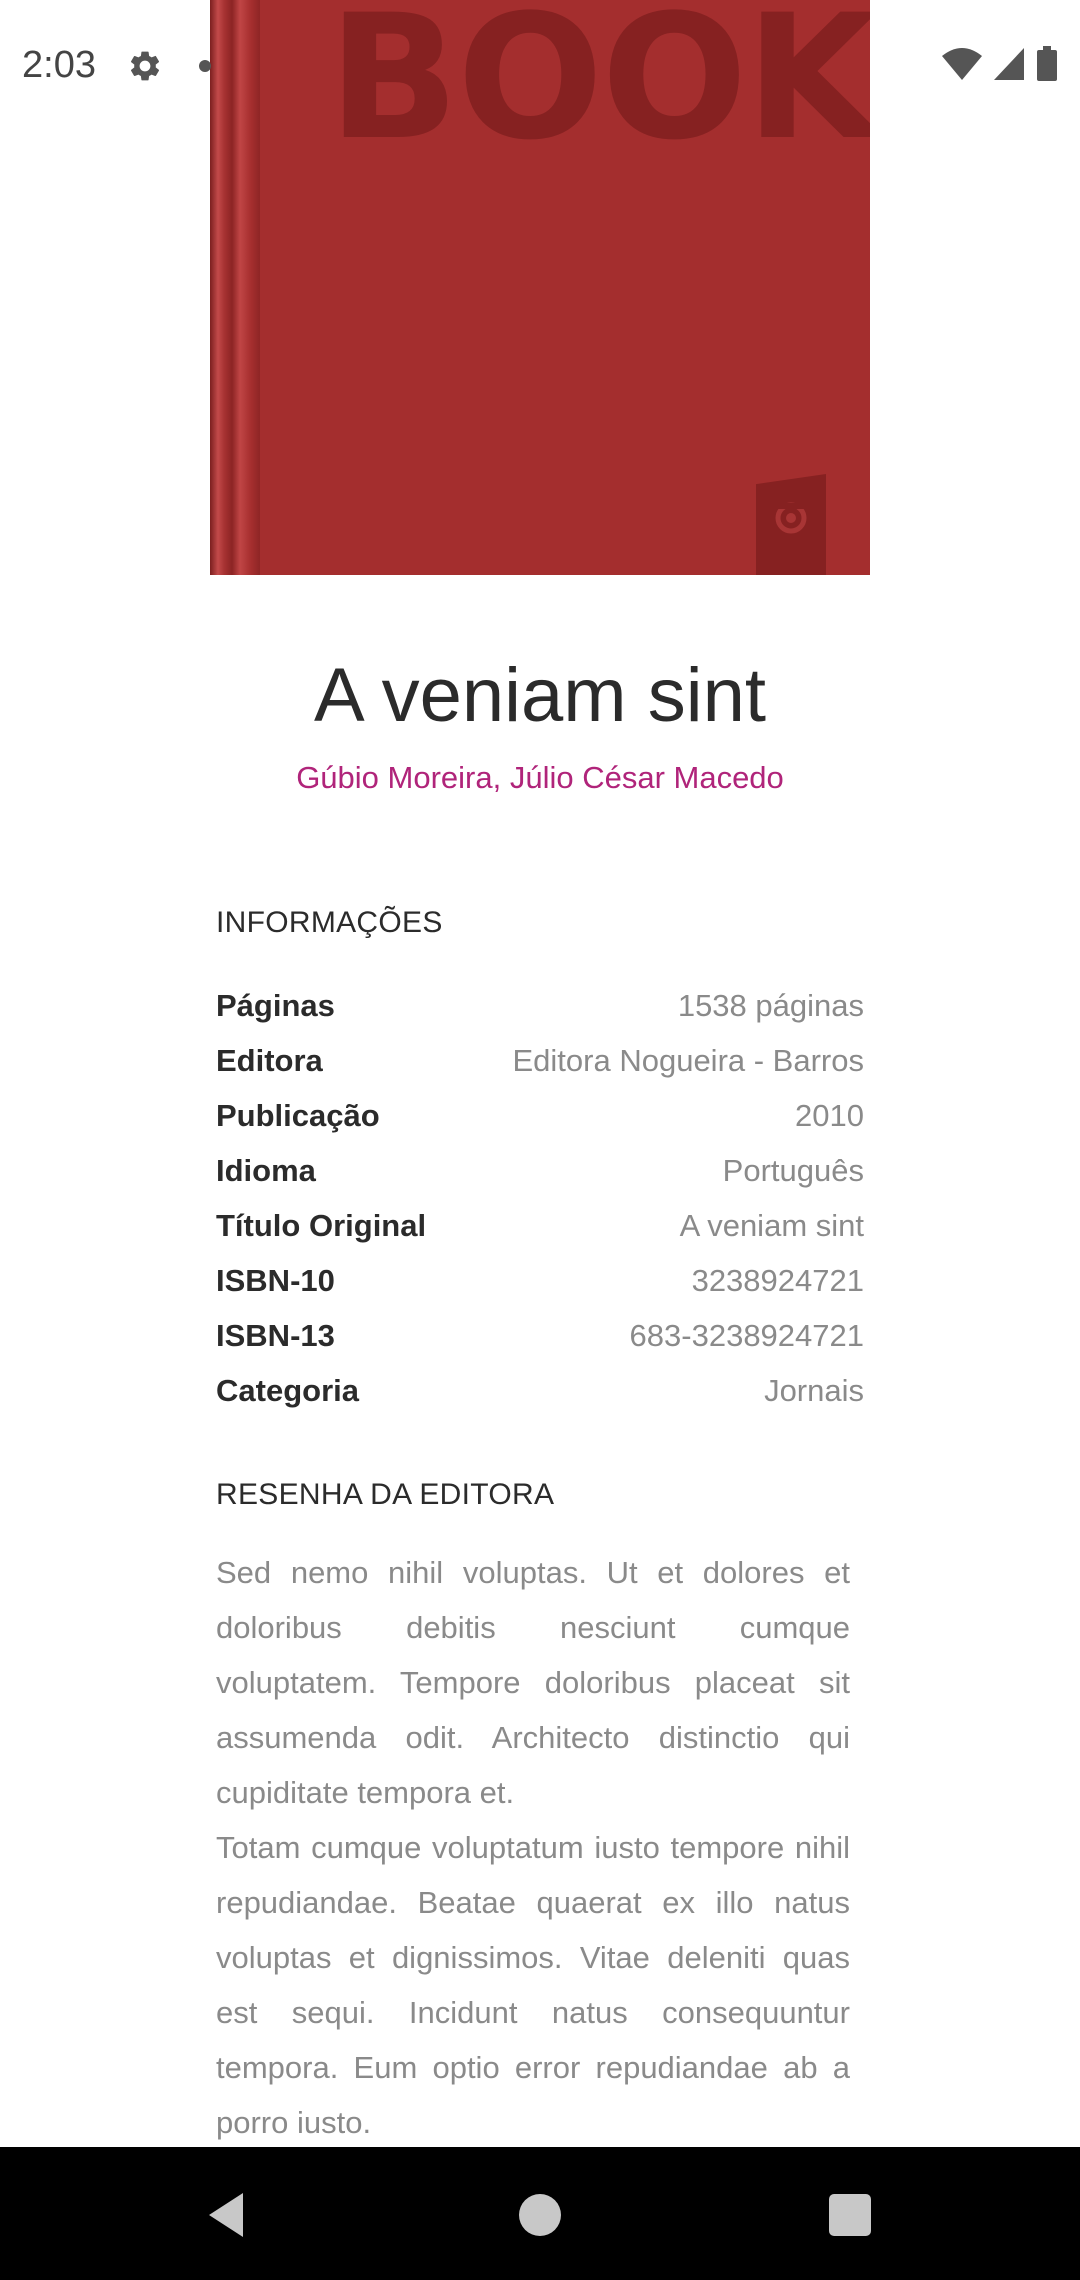 The width and height of the screenshot is (1080, 2280). What do you see at coordinates (962, 66) in the screenshot?
I see `wifi-icon` at bounding box center [962, 66].